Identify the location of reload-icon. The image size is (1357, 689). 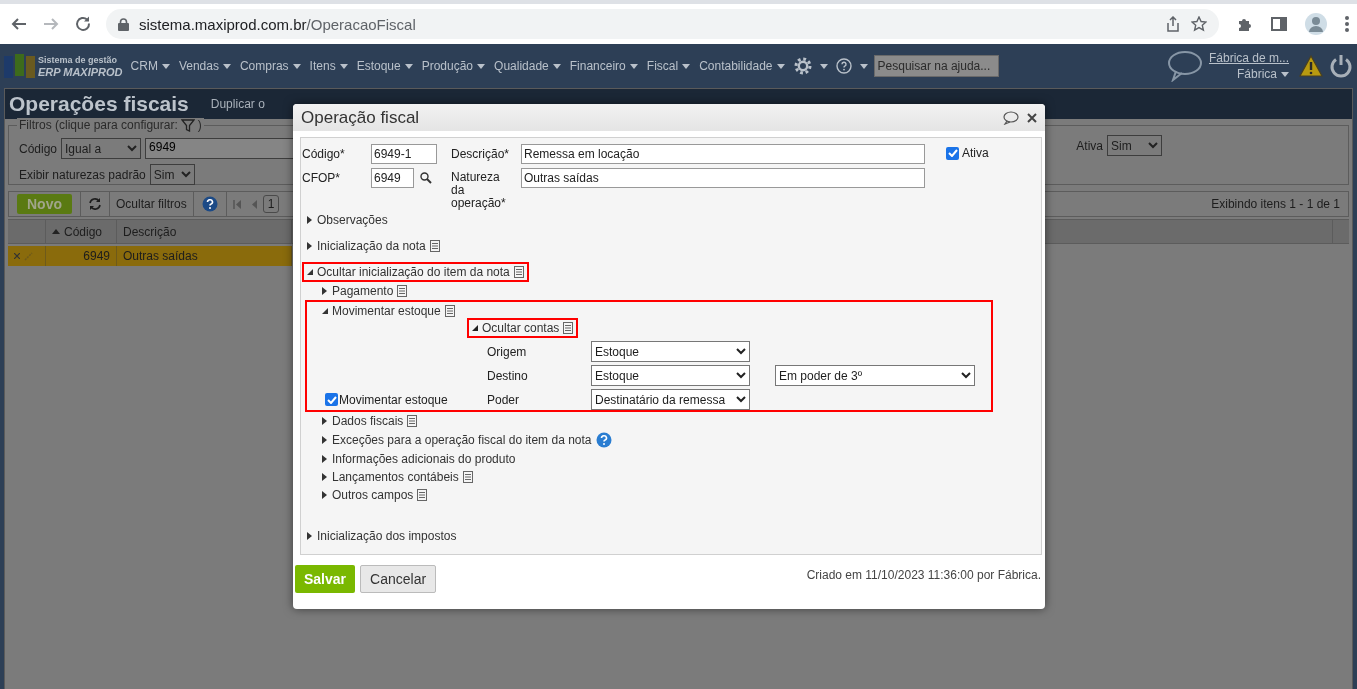
(83, 24).